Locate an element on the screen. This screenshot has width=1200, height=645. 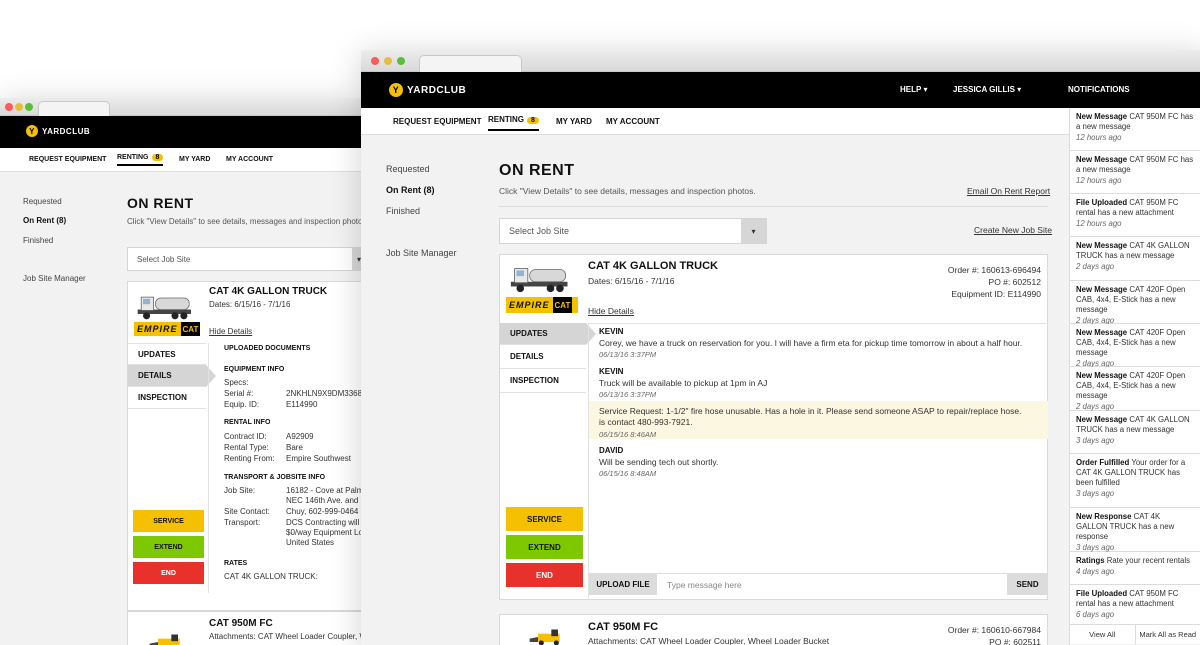
help-menu: HELP ▾ is located at coordinates (913, 89).